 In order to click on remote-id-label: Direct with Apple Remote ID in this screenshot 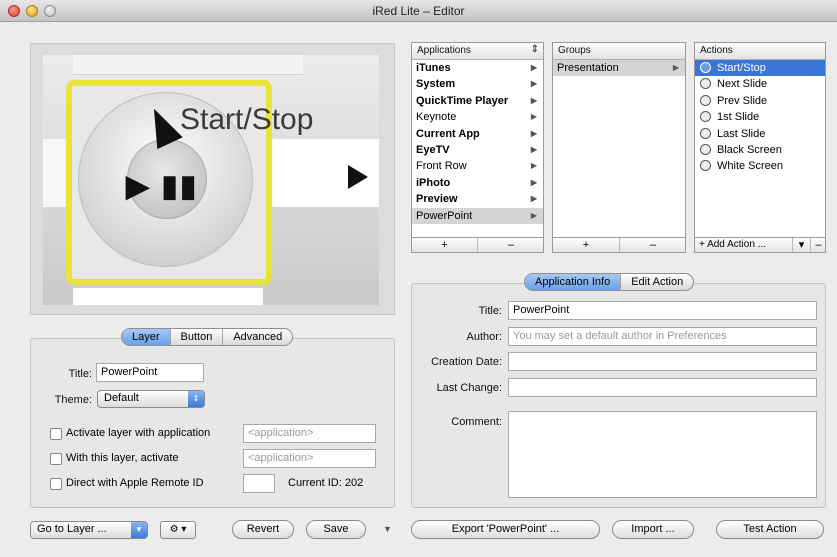, I will do `click(135, 483)`.